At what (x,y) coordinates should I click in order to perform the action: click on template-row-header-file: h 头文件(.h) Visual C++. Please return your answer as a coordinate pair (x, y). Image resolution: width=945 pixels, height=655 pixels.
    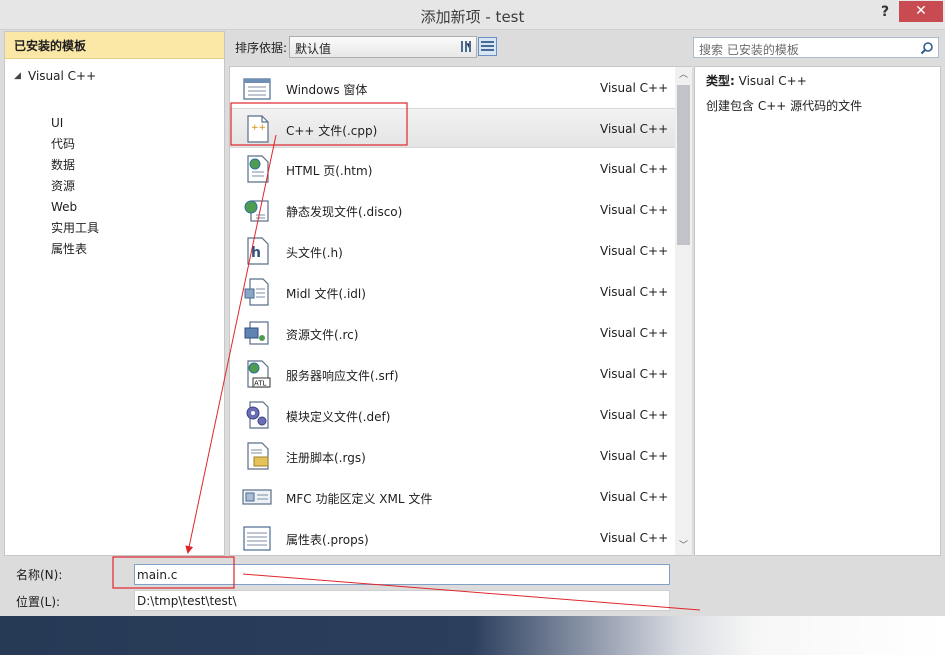
    Looking at the image, I should click on (453, 251).